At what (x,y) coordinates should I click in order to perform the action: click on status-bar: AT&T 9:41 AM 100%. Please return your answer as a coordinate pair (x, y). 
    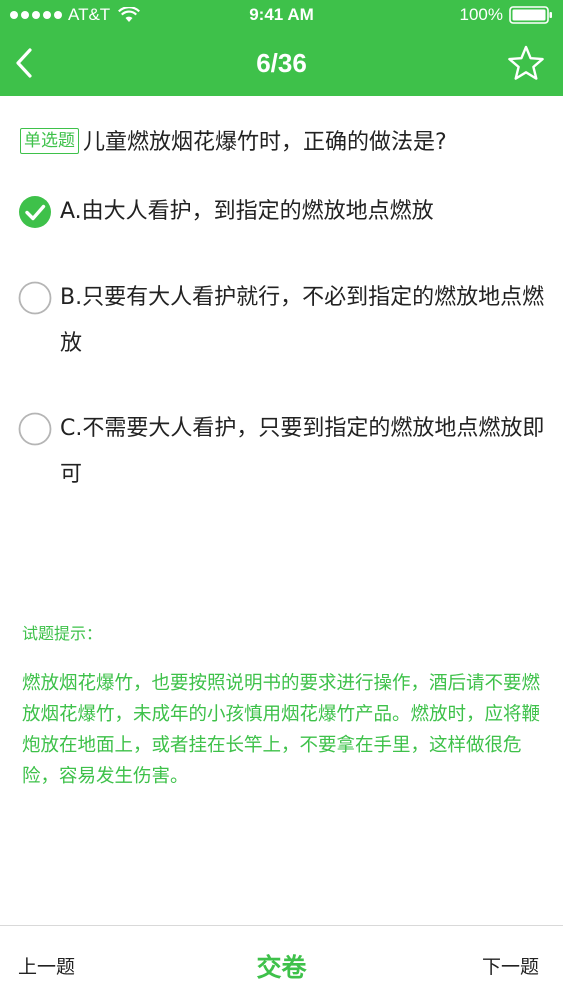
    Looking at the image, I should click on (281, 15).